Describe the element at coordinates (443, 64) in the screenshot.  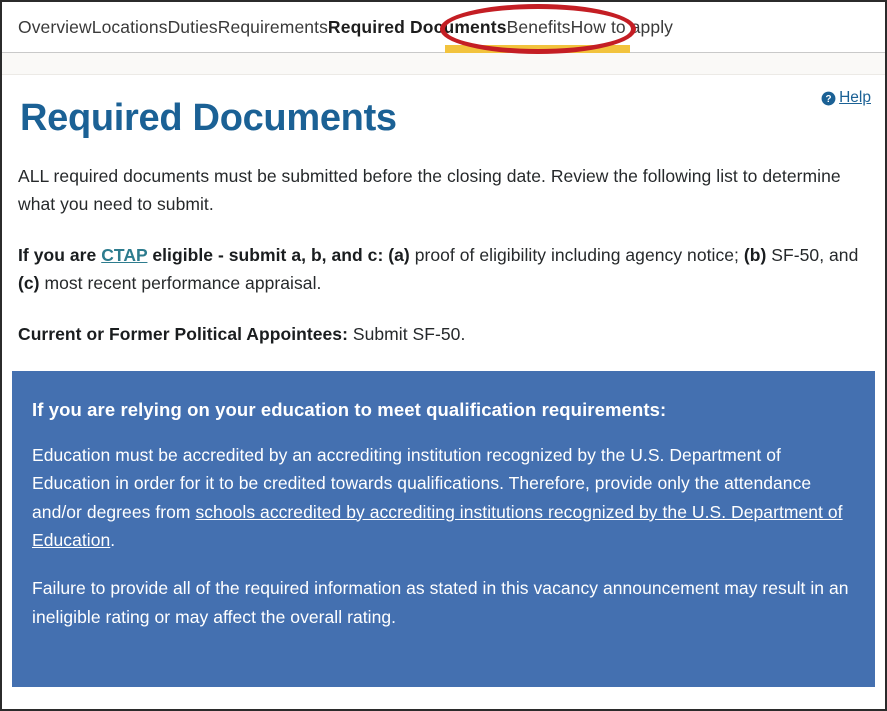
I see `sub-header-band` at that location.